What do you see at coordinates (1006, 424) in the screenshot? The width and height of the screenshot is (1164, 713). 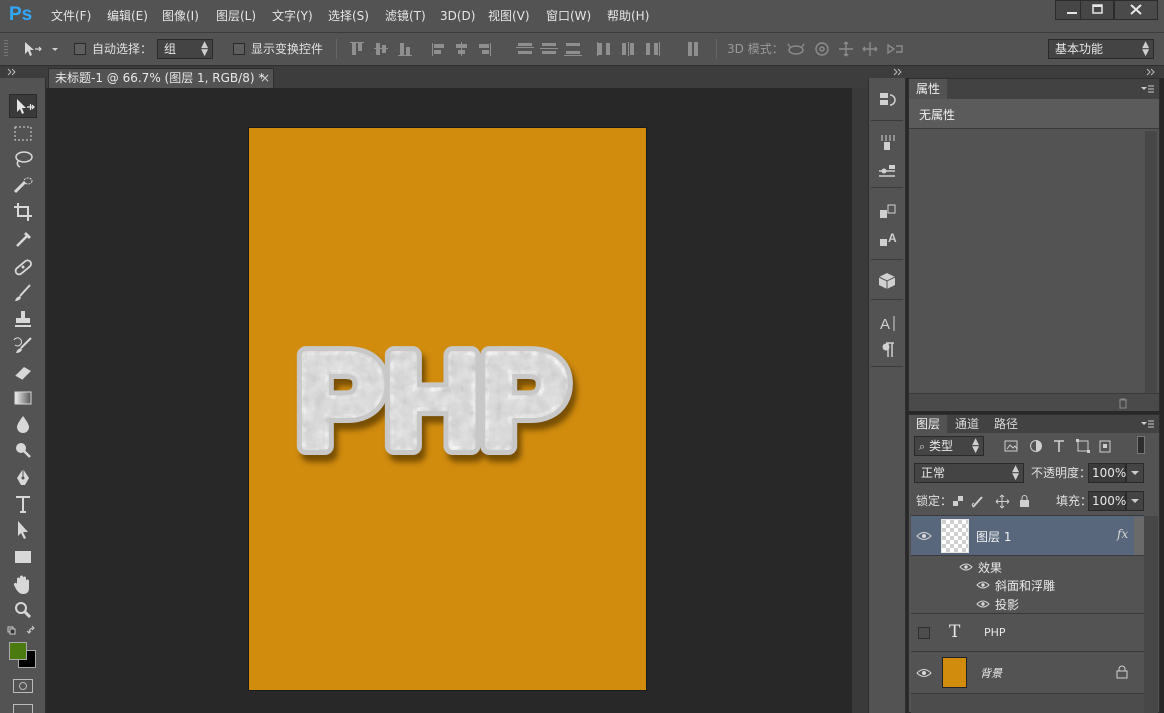 I see `tab-paths: 路径` at bounding box center [1006, 424].